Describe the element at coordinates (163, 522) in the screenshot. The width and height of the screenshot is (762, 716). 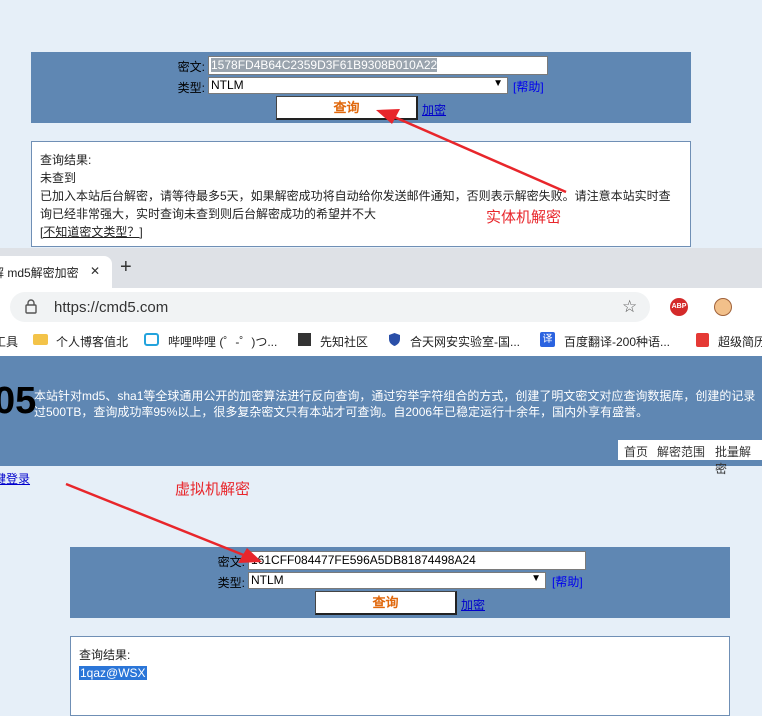
I see `bottom-arrow-icon` at that location.